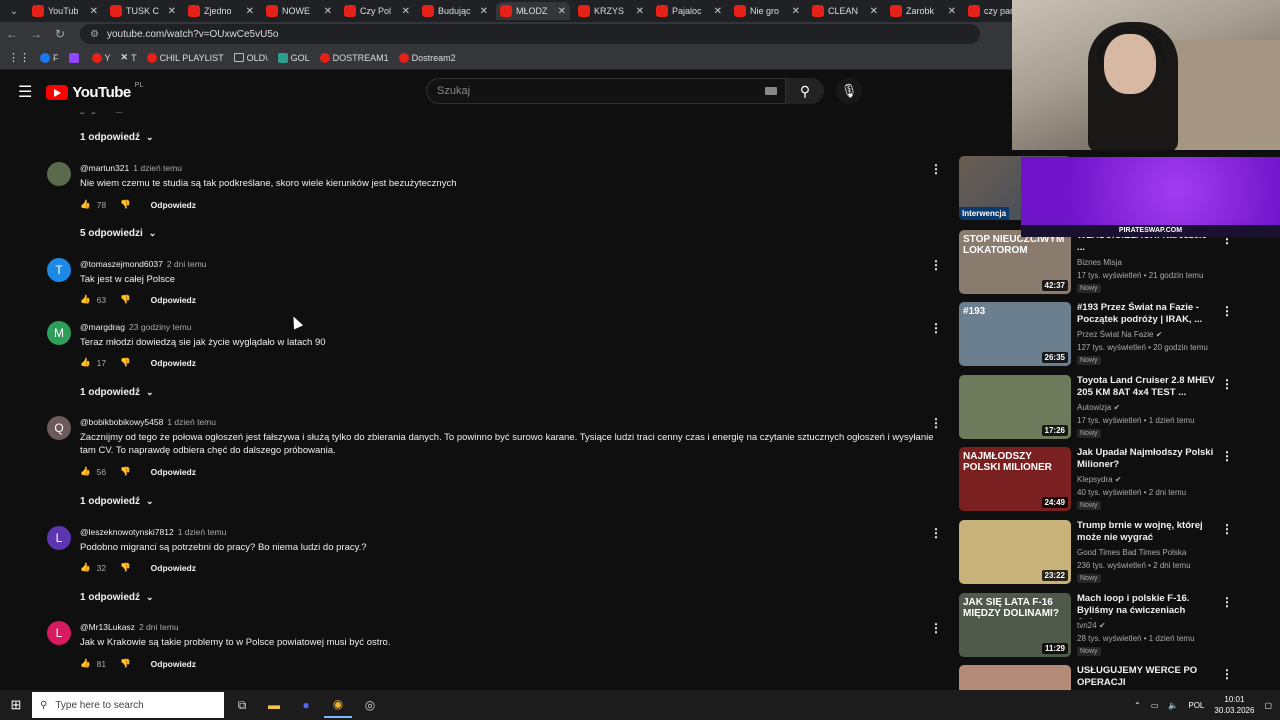 The image size is (1280, 720). I want to click on bookmark-chil-playlist: CHIL PLAYLIST, so click(185, 57).